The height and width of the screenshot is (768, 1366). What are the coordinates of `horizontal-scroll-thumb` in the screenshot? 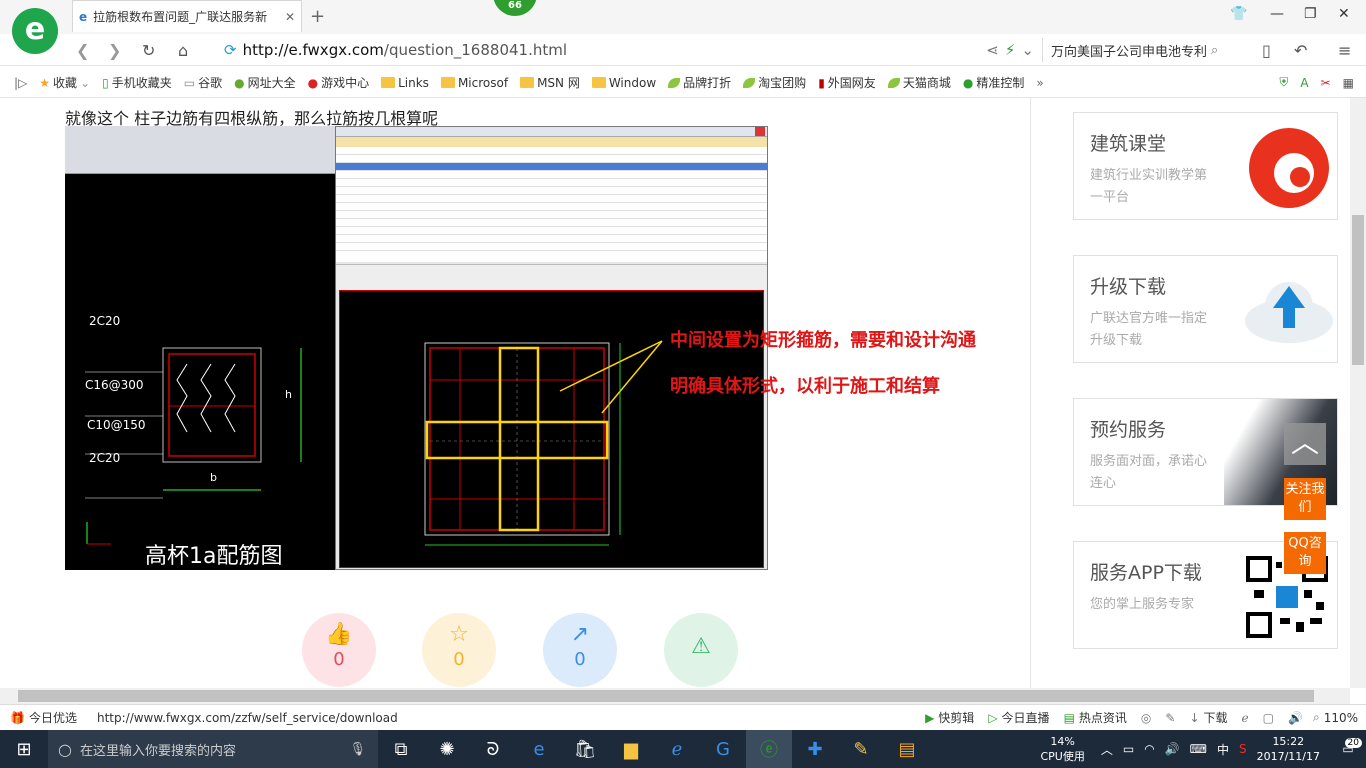 It's located at (666, 696).